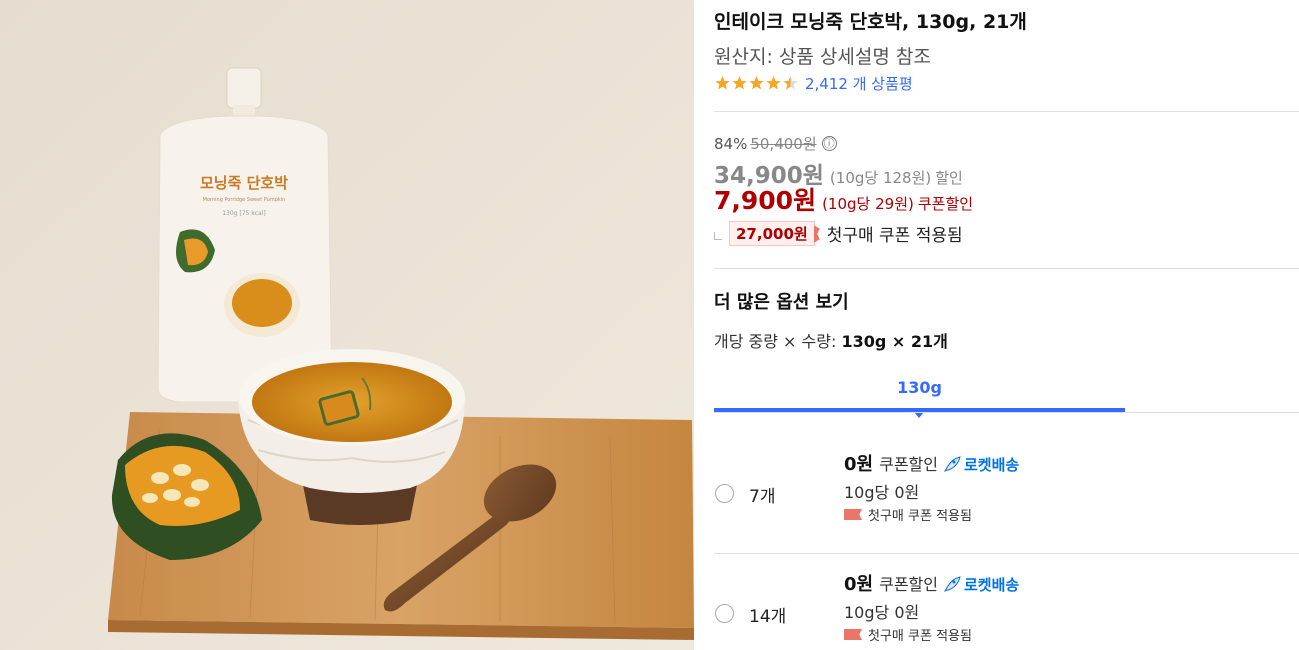 The image size is (1299, 650). What do you see at coordinates (919, 395) in the screenshot?
I see `tab-130g: 130g` at bounding box center [919, 395].